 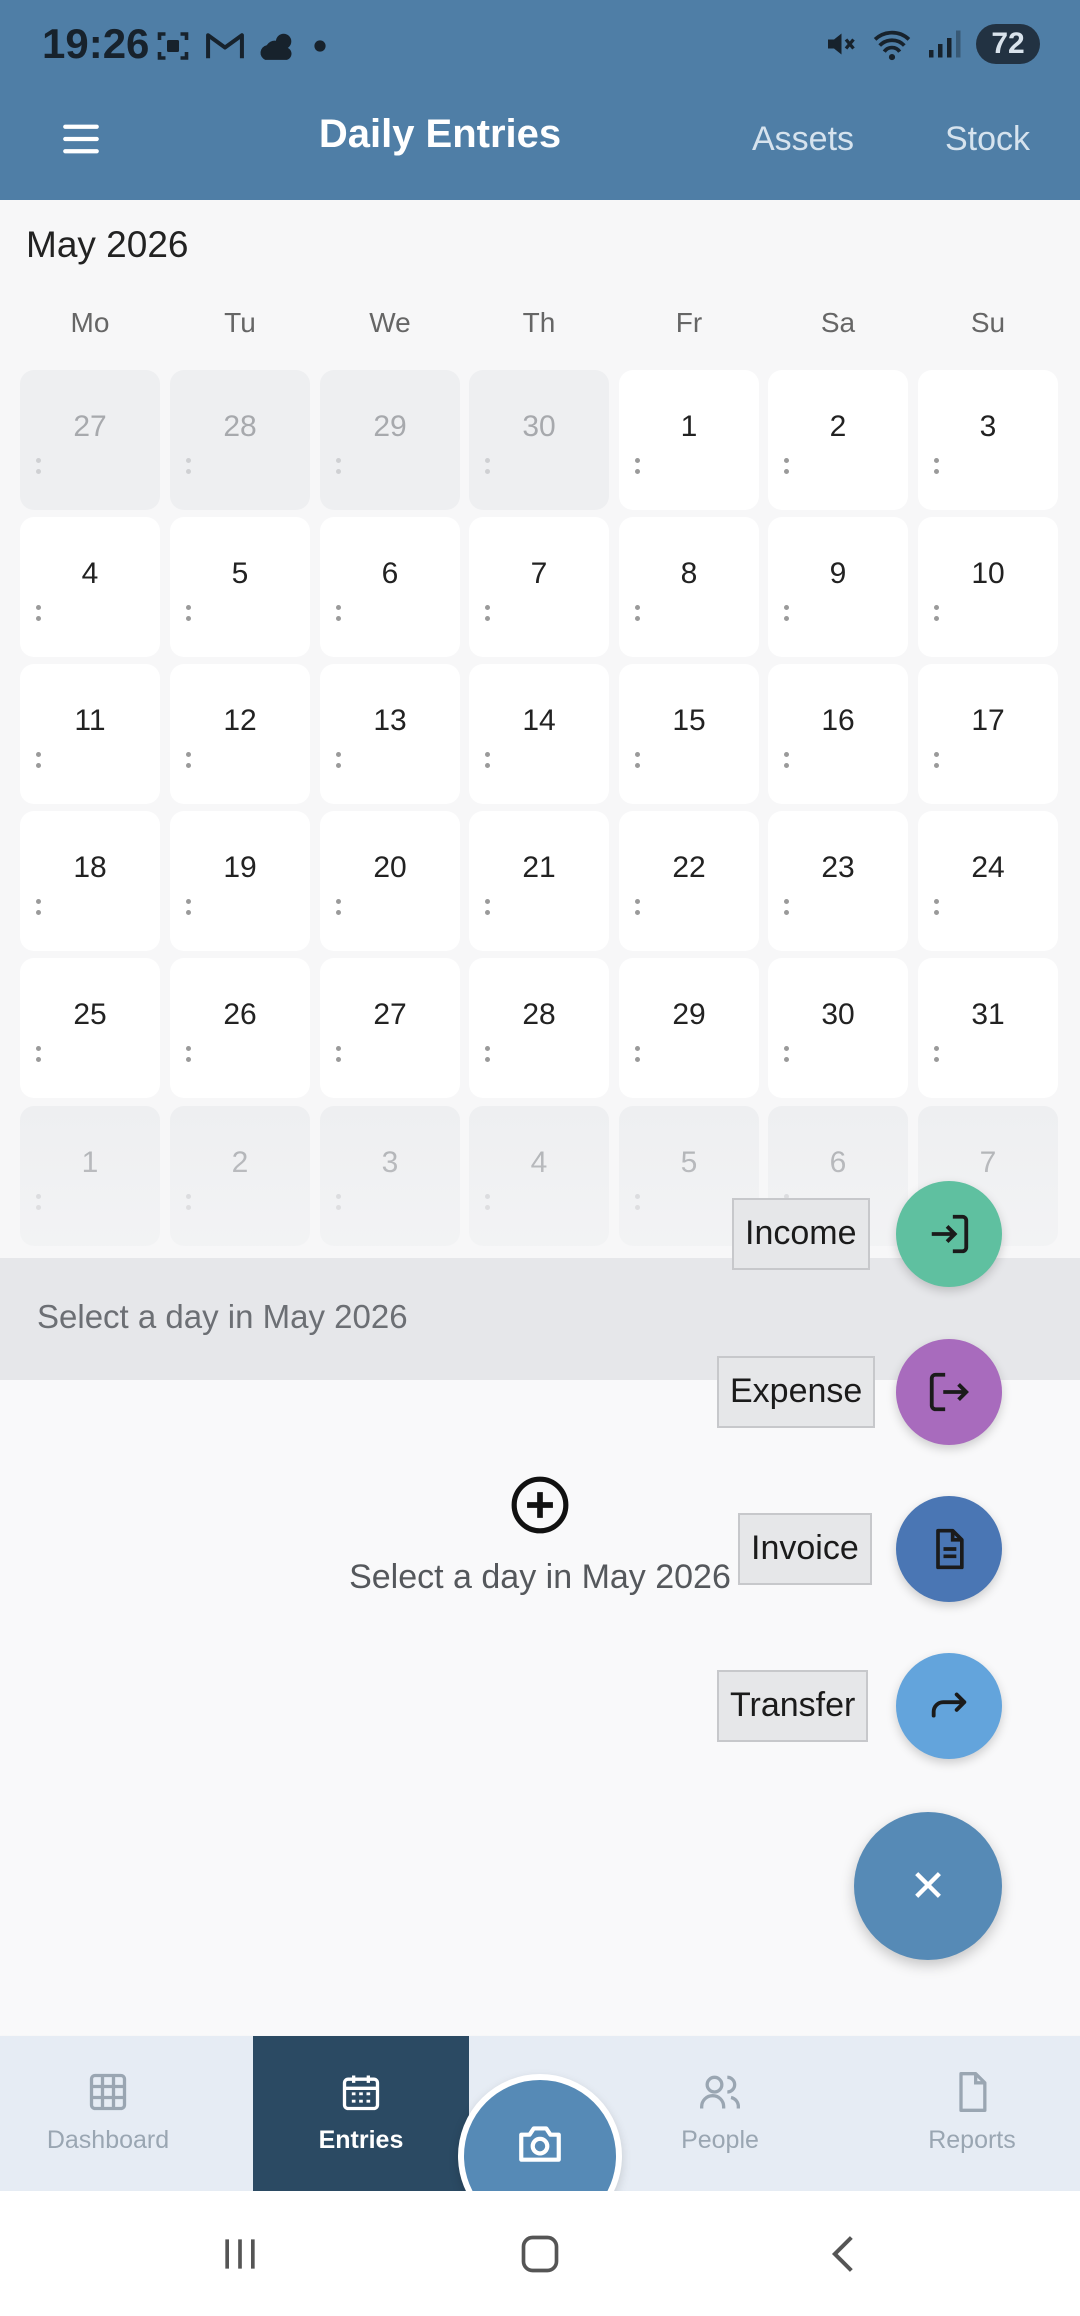 What do you see at coordinates (972, 2140) in the screenshot?
I see `nav-reports-label: Reports` at bounding box center [972, 2140].